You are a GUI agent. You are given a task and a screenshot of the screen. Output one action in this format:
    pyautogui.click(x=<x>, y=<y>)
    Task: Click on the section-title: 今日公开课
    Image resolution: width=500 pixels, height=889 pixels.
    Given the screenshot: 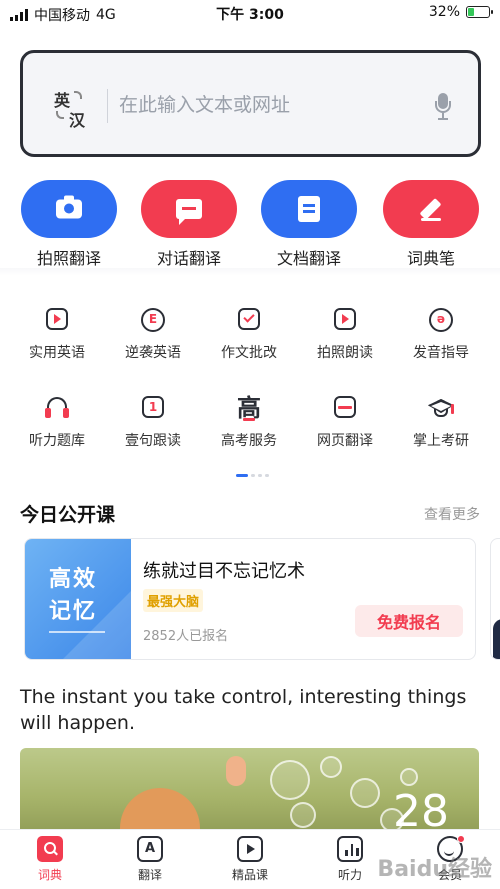 What is the action you would take?
    pyautogui.click(x=68, y=515)
    